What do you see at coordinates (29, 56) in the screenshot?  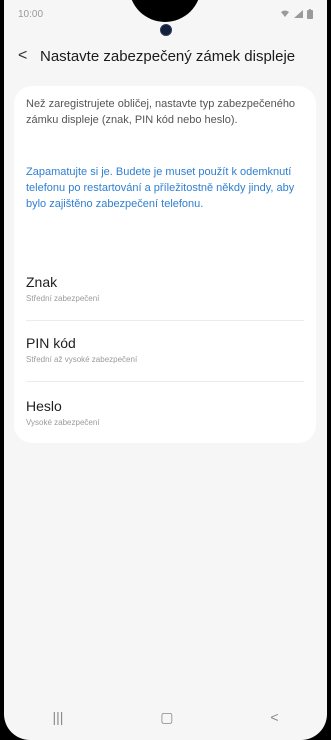 I see `chevron-left-icon: <` at bounding box center [29, 56].